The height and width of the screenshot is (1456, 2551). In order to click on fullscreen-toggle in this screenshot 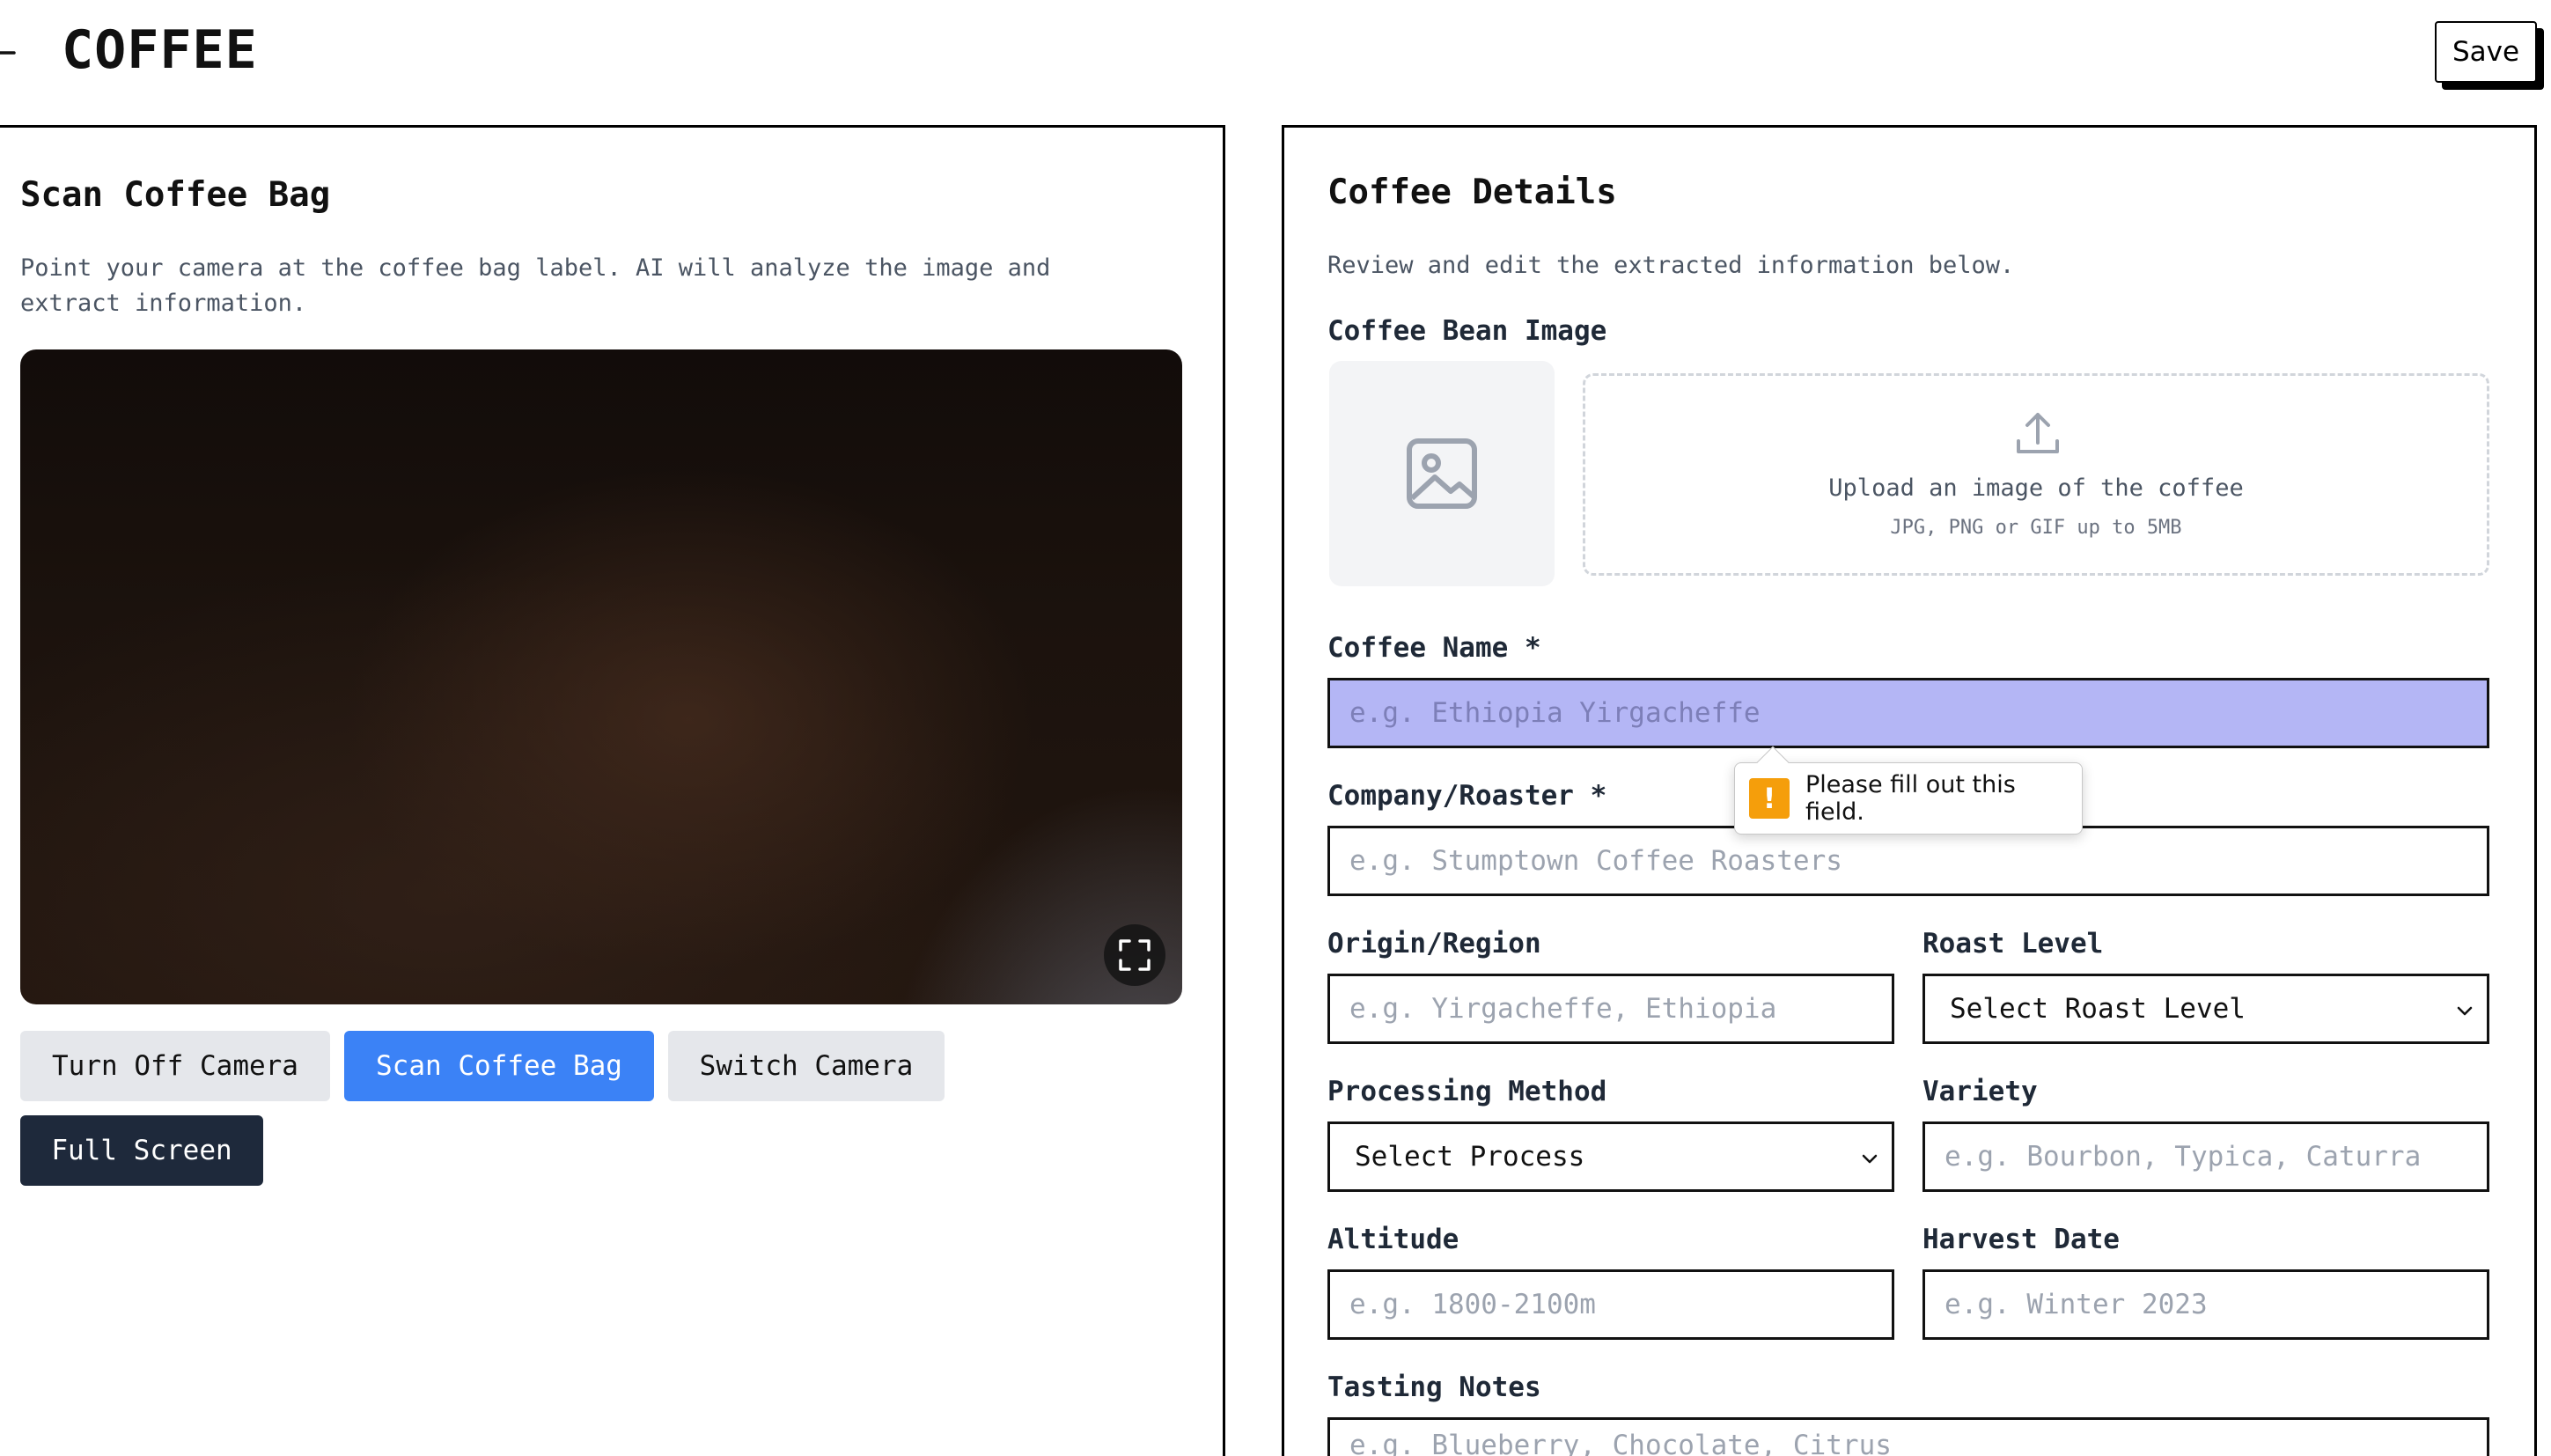, I will do `click(1135, 955)`.